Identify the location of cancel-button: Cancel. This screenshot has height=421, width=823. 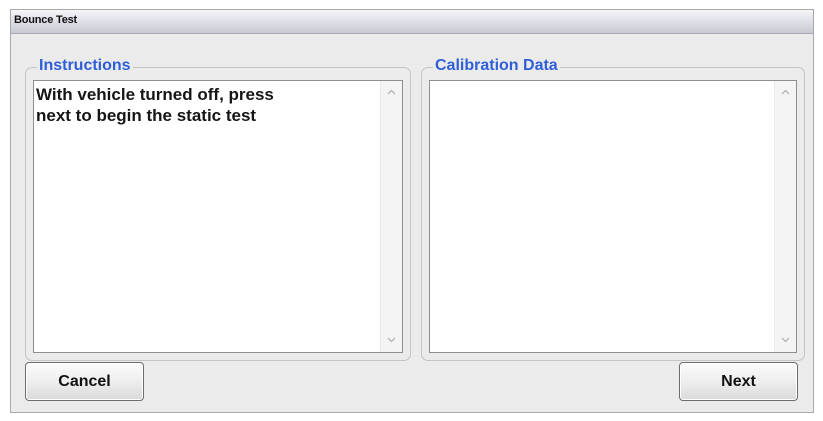
(84, 381).